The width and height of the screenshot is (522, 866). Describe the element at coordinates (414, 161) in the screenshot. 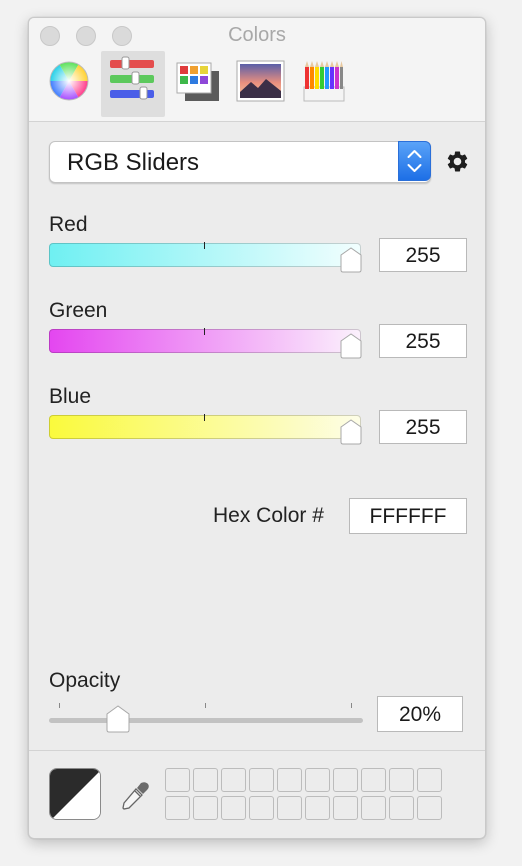

I see `popup-chevrons-icon` at that location.